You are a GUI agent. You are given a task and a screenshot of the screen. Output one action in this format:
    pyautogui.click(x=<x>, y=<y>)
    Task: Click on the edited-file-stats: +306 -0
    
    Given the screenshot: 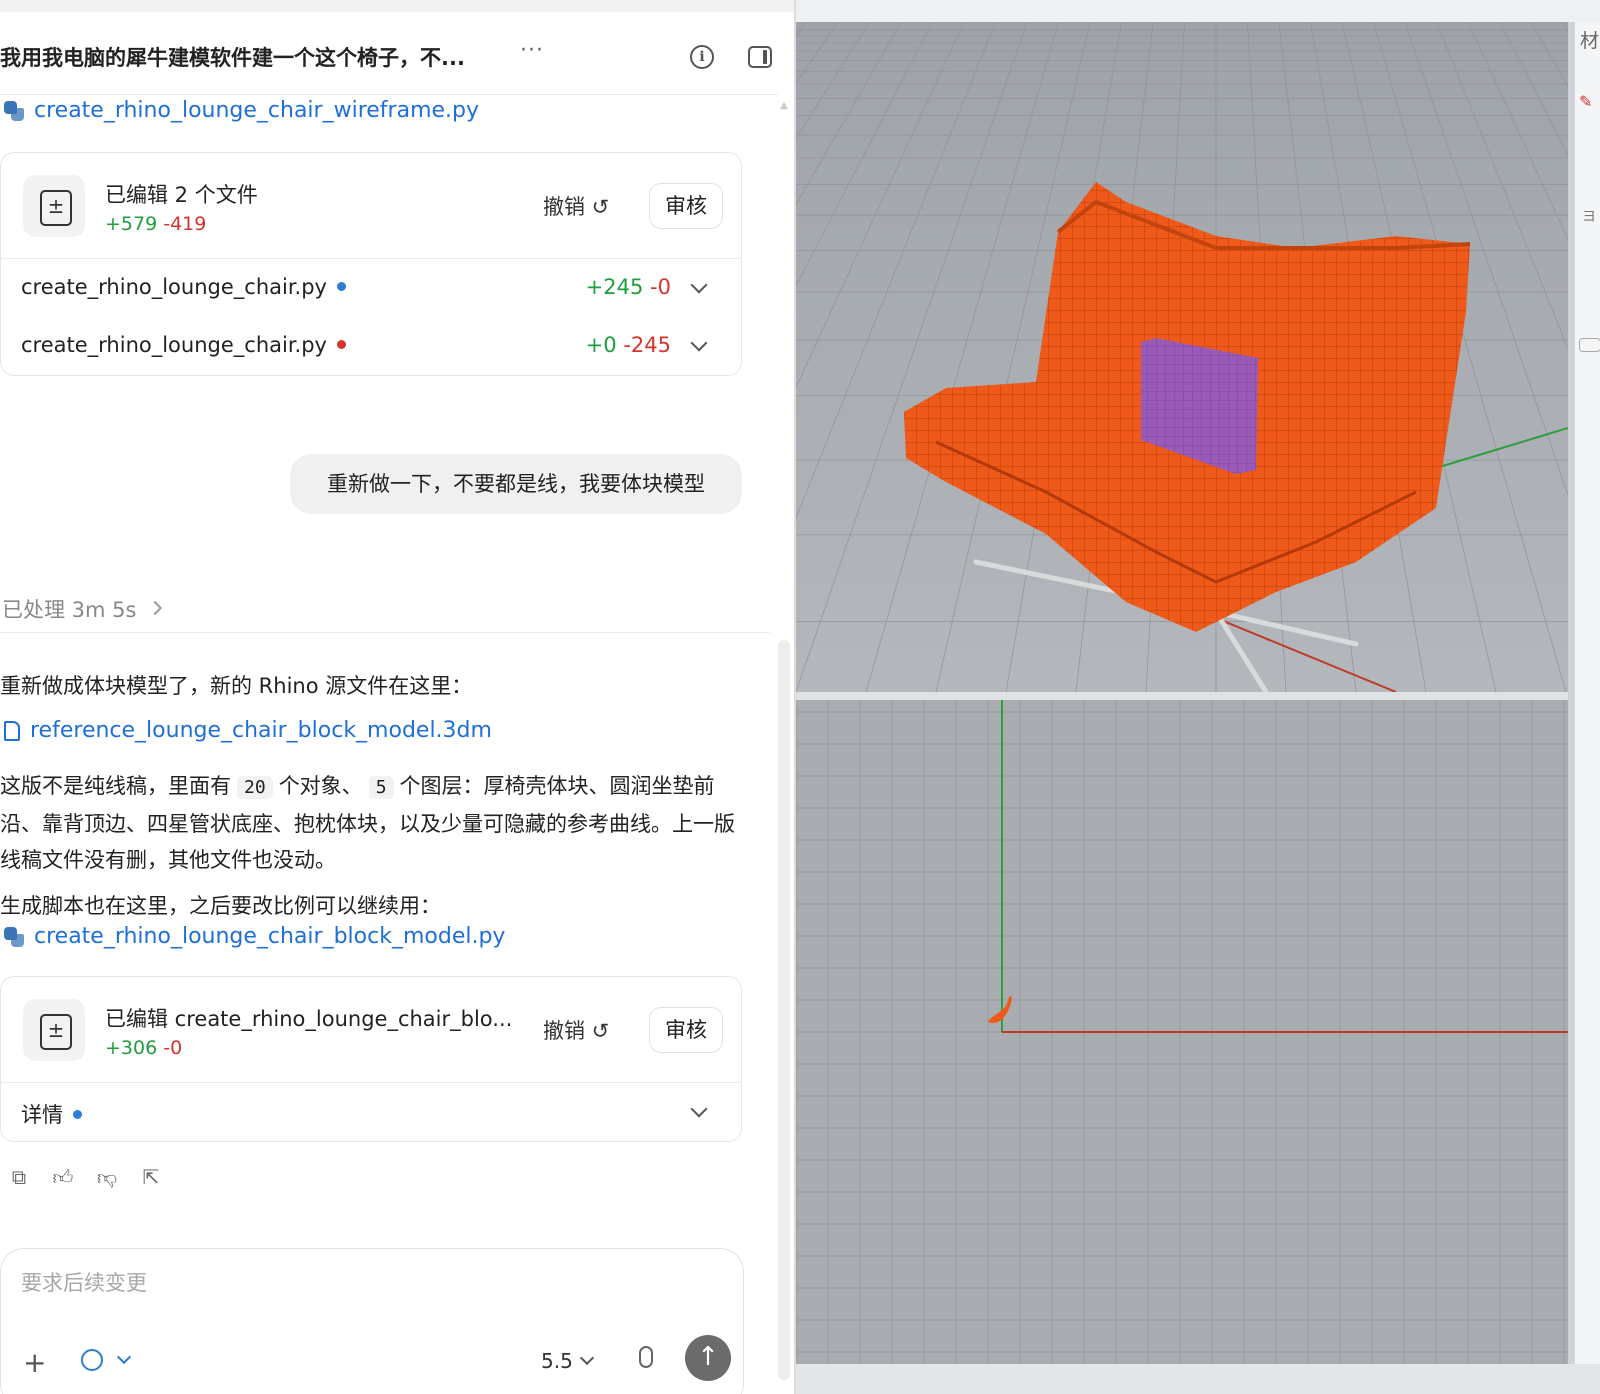 What is the action you would take?
    pyautogui.click(x=143, y=1048)
    